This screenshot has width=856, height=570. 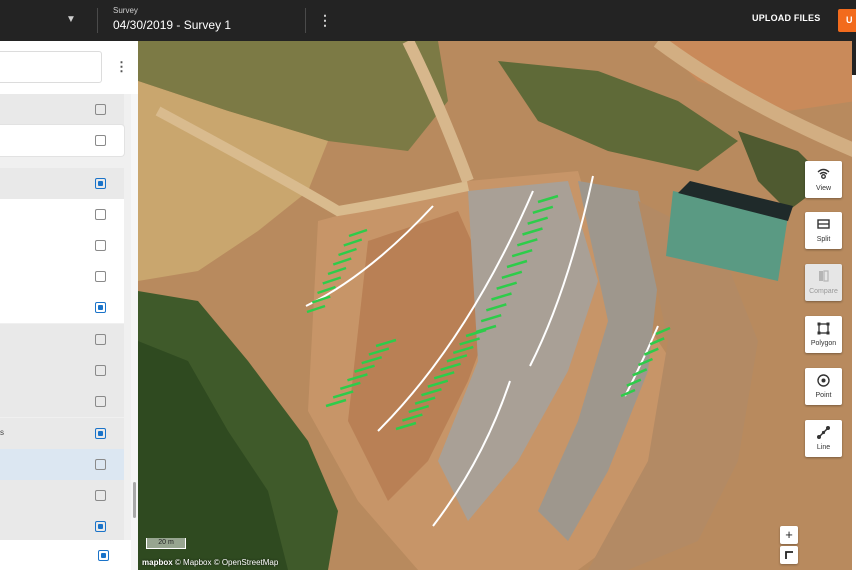 What do you see at coordinates (172, 25) in the screenshot?
I see `survey-title: 04/30/2019 - Survey 1` at bounding box center [172, 25].